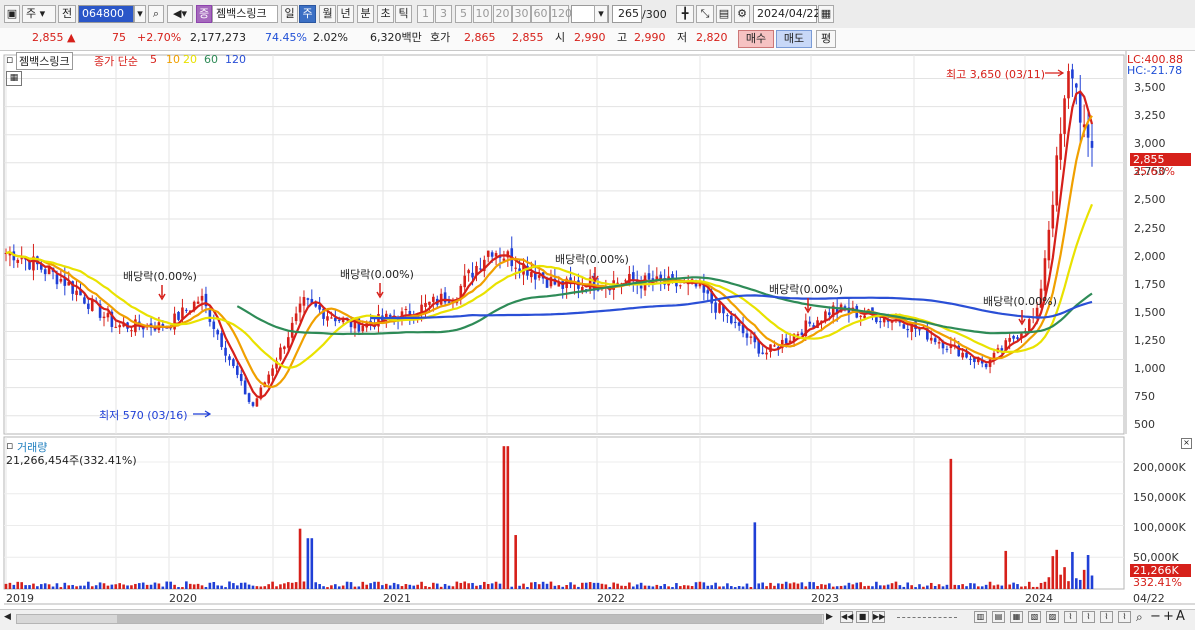 This screenshot has height=632, width=1195. I want to click on volume-close-icon: ×, so click(1186, 443).